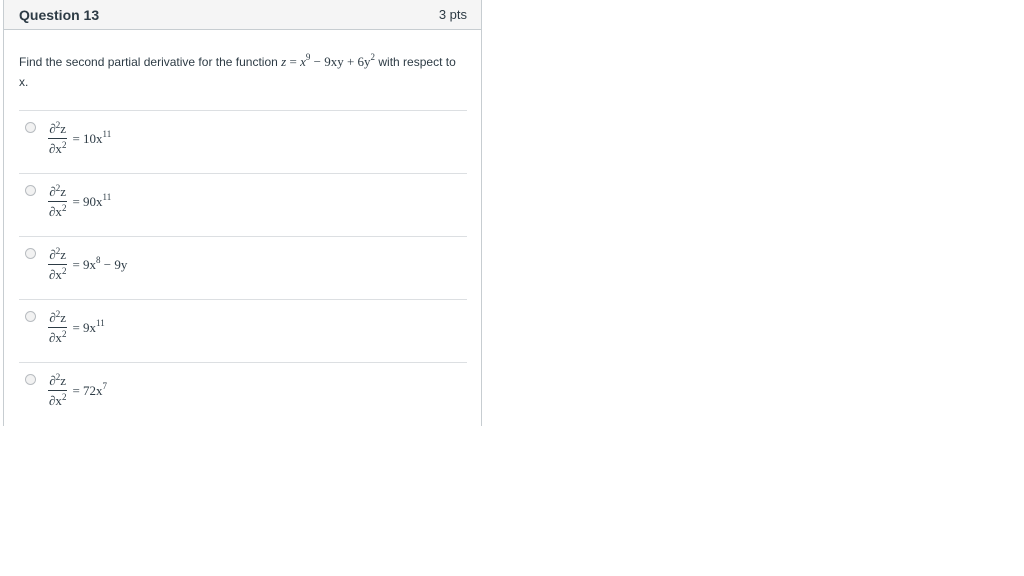 The height and width of the screenshot is (576, 1024). I want to click on answer-option-1: ∂2z ∂x2 = 10x11, so click(243, 142).